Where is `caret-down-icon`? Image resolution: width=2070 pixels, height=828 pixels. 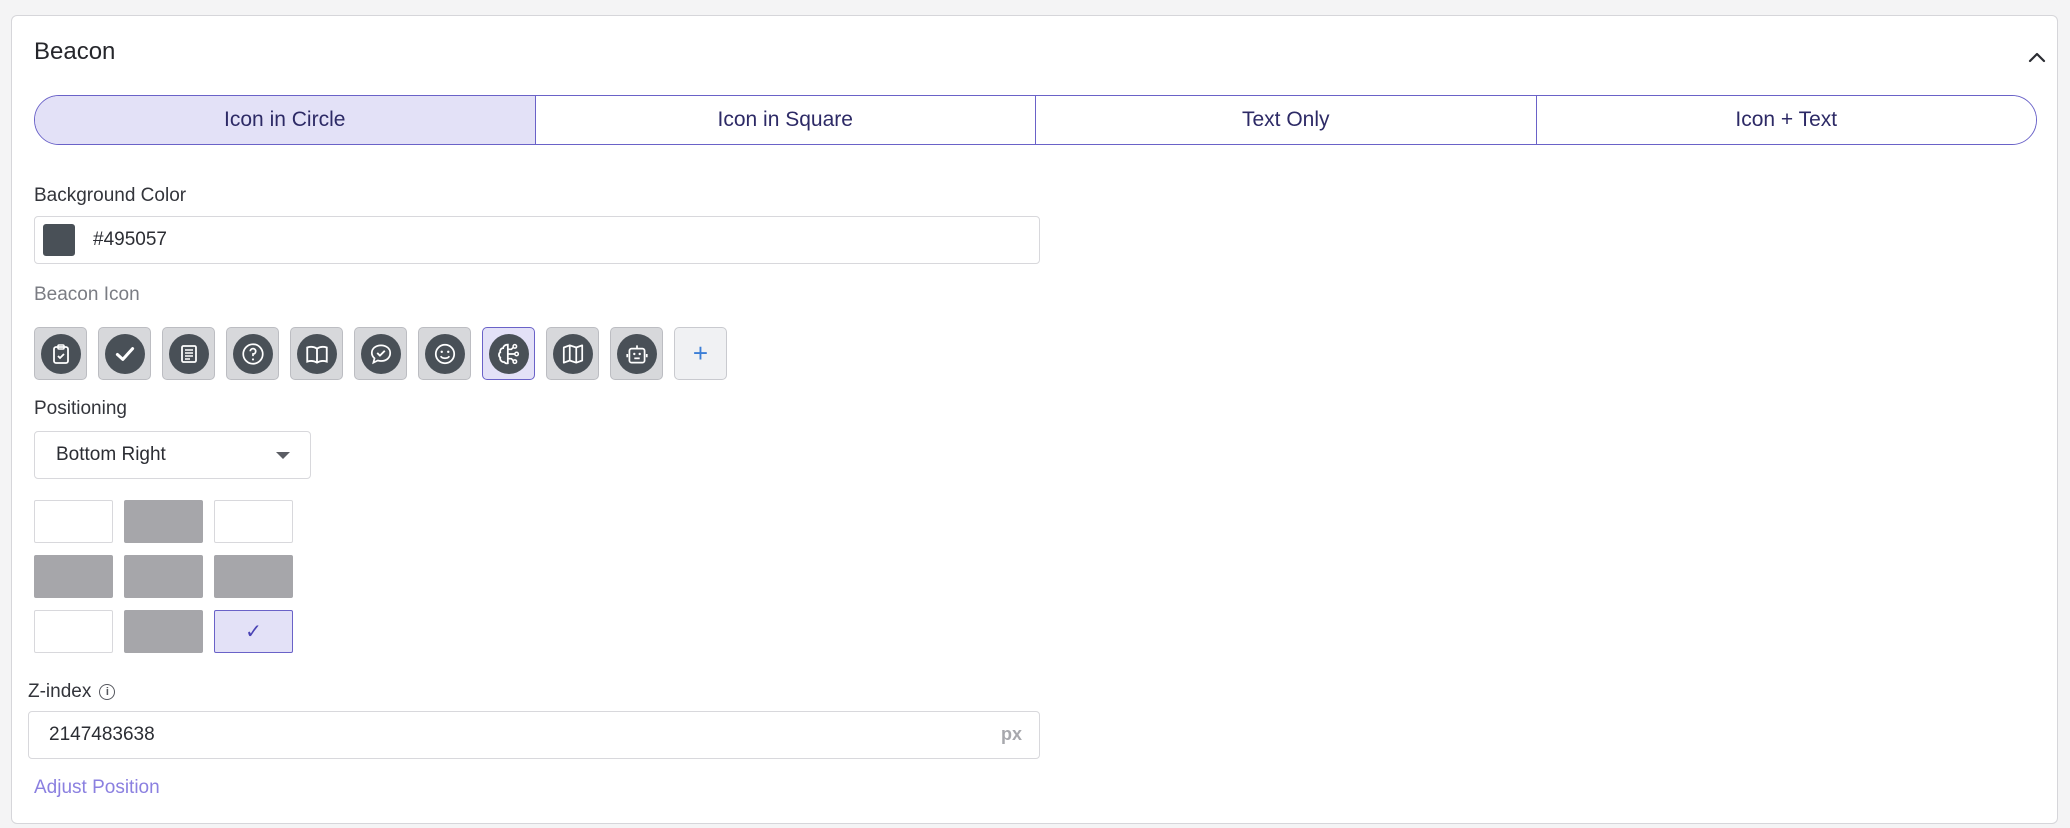
caret-down-icon is located at coordinates (283, 455).